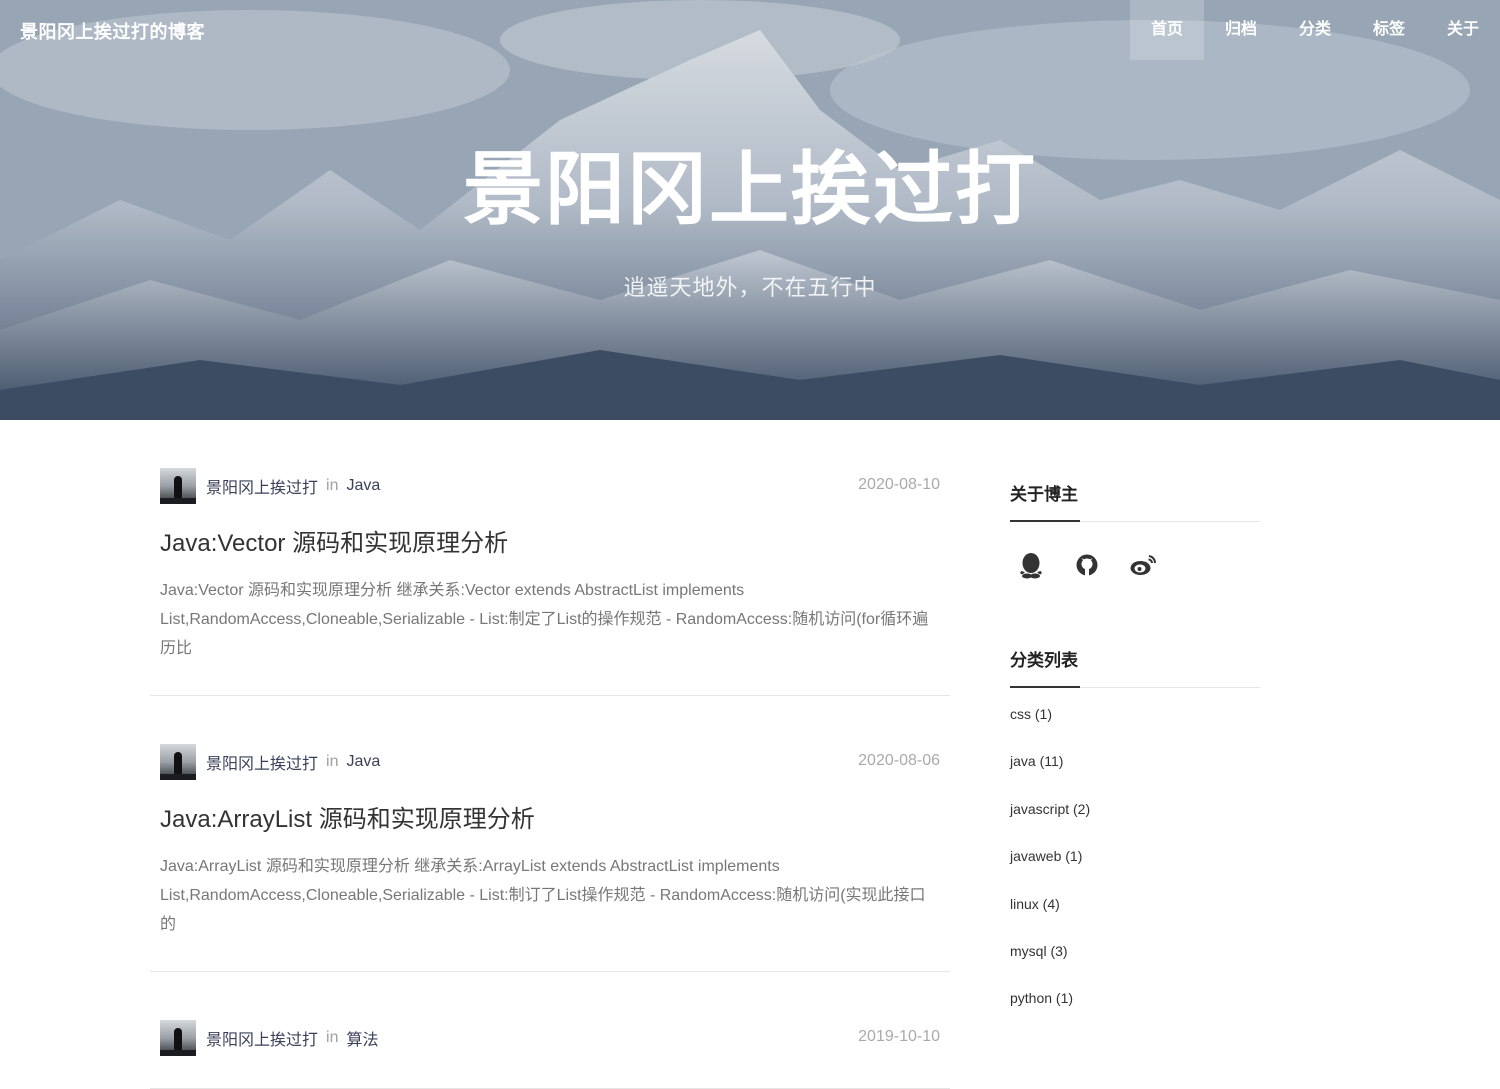 The image size is (1500, 1089). Describe the element at coordinates (1463, 30) in the screenshot. I see `nav-item-about: 关于` at that location.